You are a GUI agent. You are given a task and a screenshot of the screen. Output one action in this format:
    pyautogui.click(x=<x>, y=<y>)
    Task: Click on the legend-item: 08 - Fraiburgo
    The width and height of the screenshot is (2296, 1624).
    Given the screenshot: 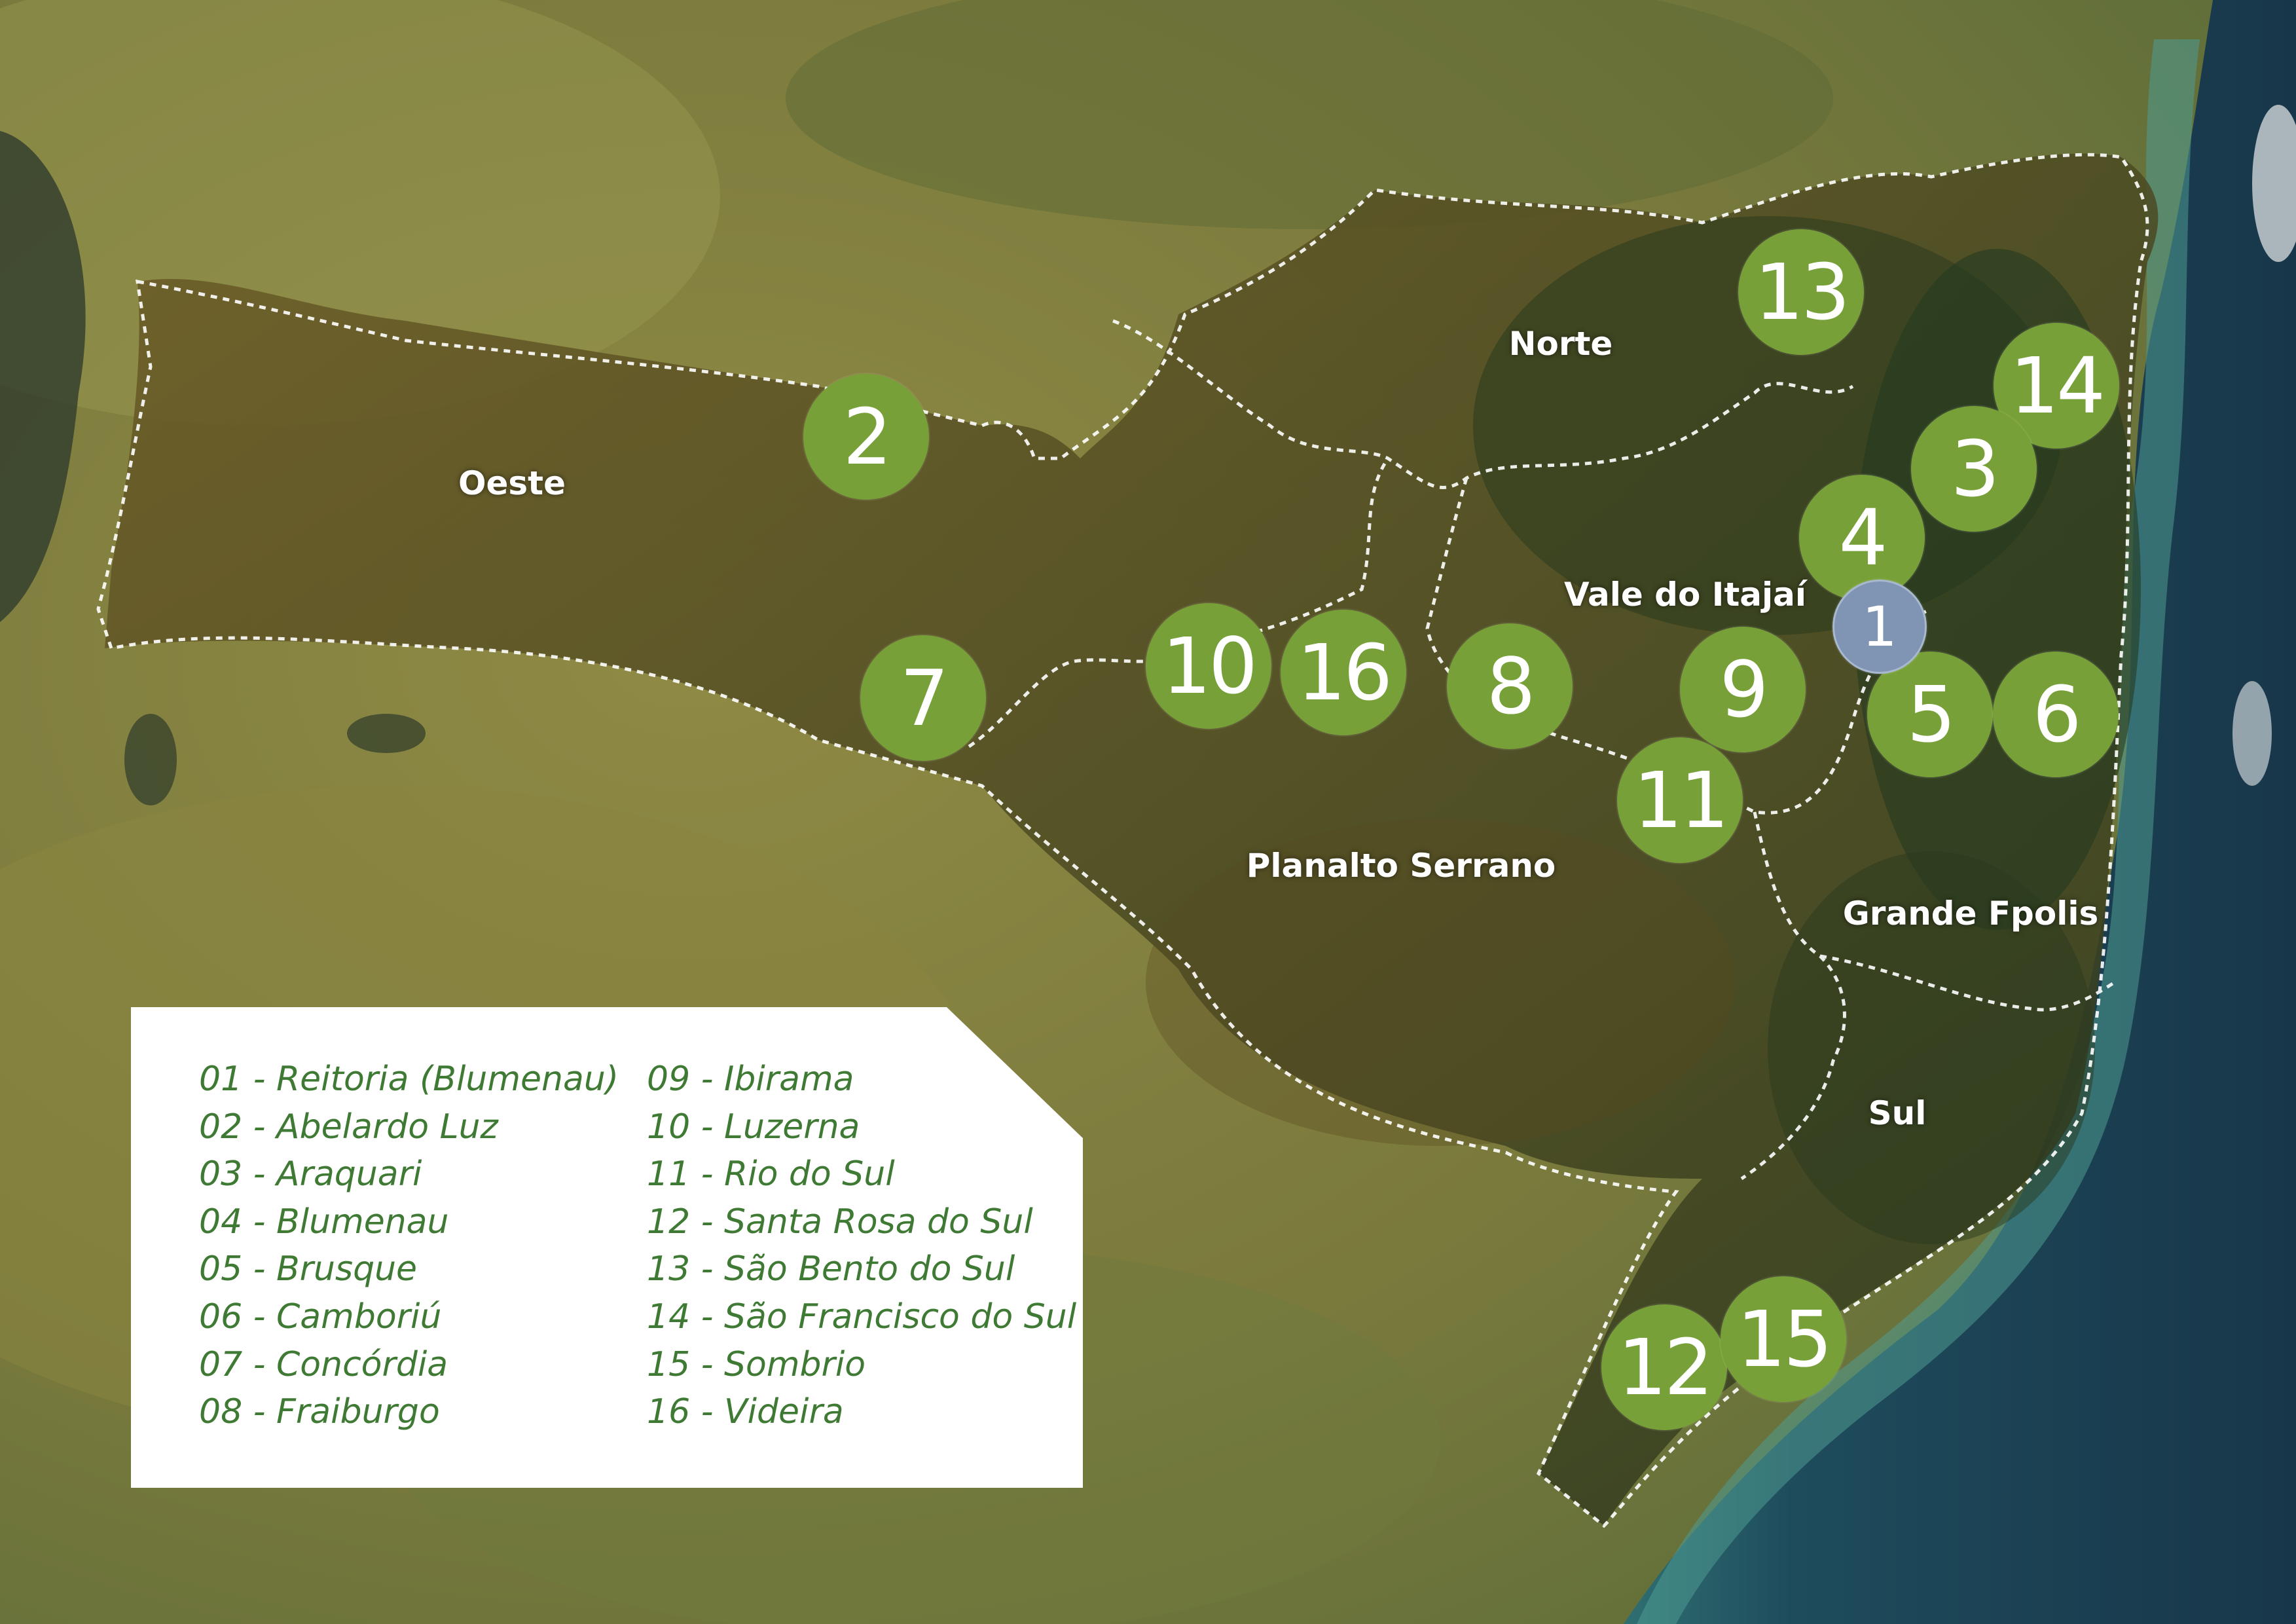 What is the action you would take?
    pyautogui.click(x=319, y=1412)
    